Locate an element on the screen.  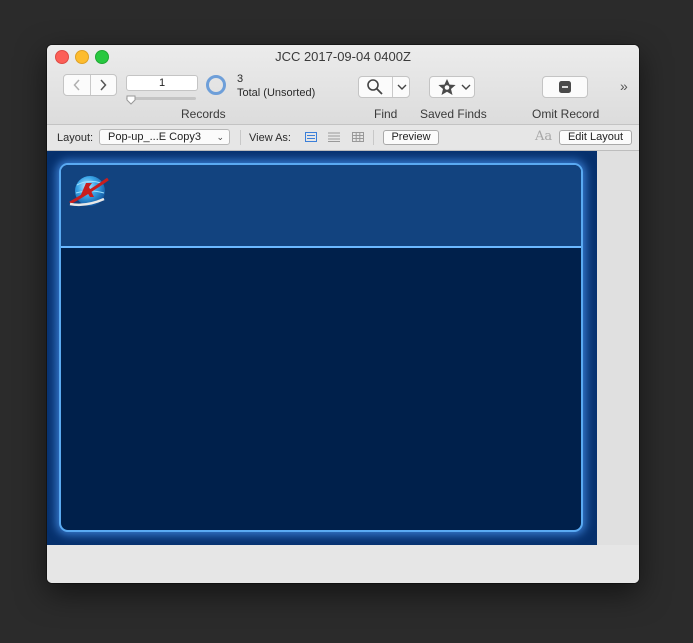
find-label: Find is located at coordinates (386, 114).